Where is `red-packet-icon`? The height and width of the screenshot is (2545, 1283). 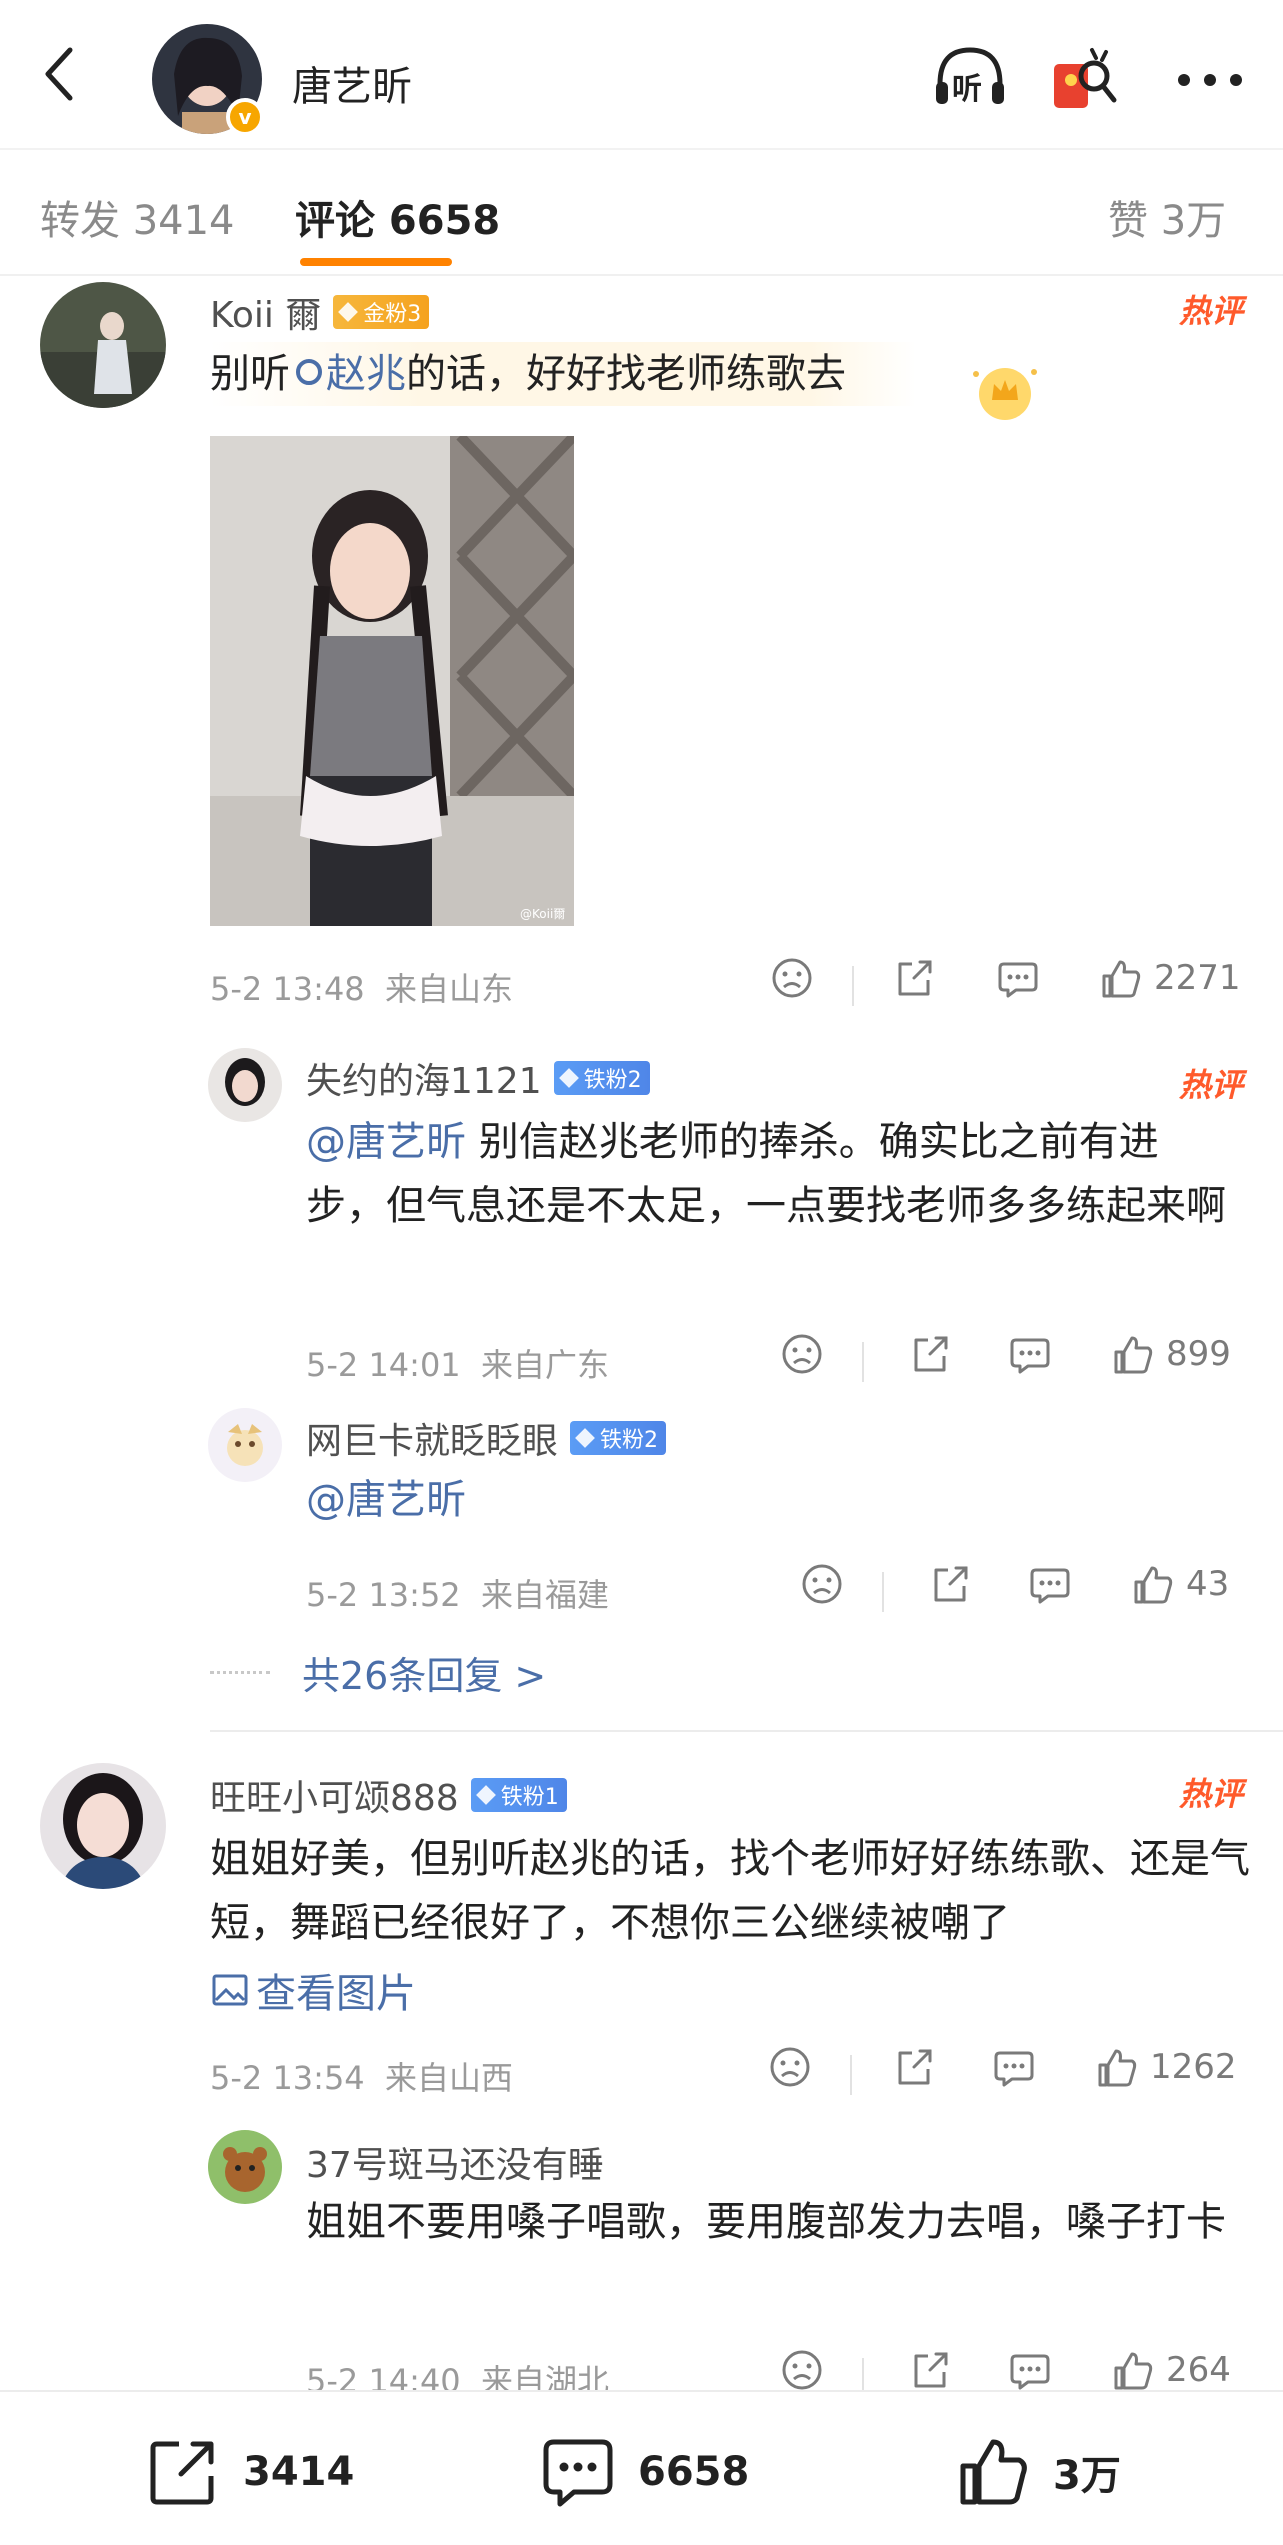
red-packet-icon is located at coordinates (1085, 78).